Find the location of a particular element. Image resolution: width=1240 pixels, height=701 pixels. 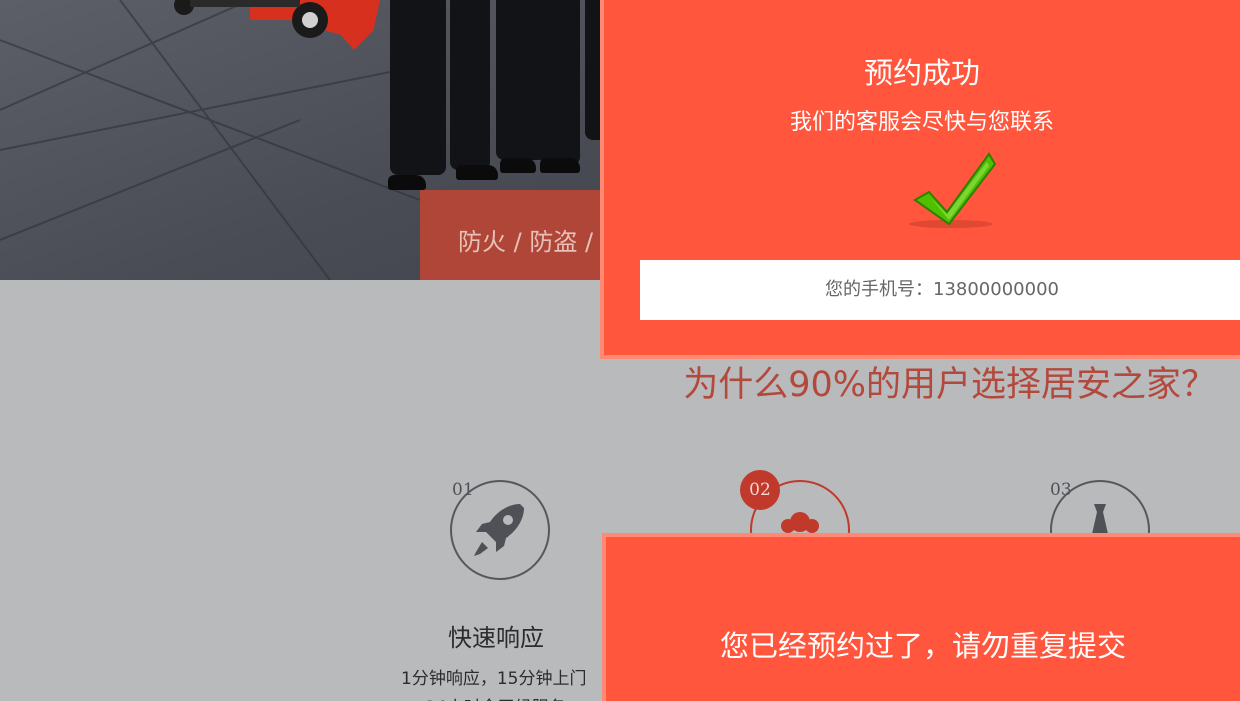

scooter-graphic is located at coordinates (251, 19).